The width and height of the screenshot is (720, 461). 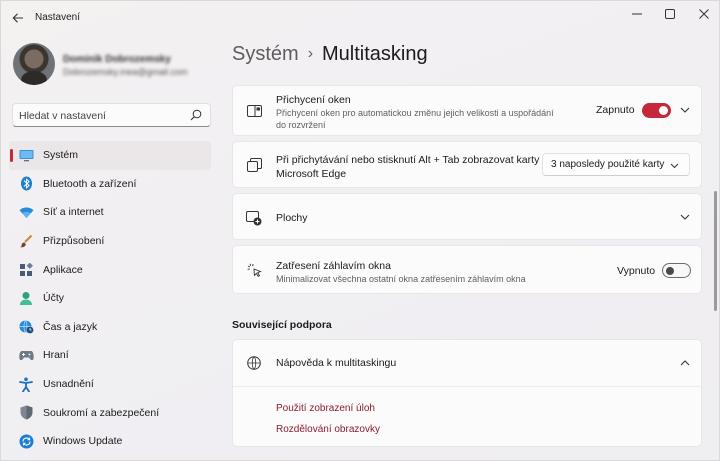 I want to click on windows-overlap-icon, so click(x=254, y=165).